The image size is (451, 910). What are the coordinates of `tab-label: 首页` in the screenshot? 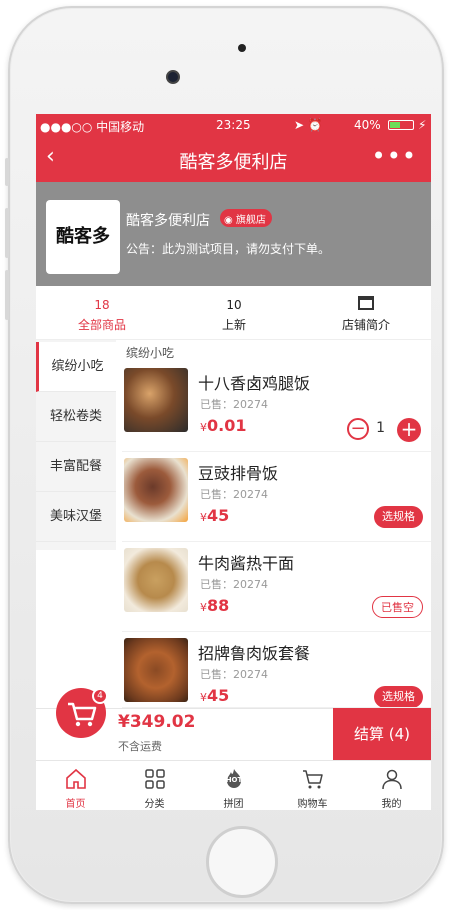 It's located at (75, 804).